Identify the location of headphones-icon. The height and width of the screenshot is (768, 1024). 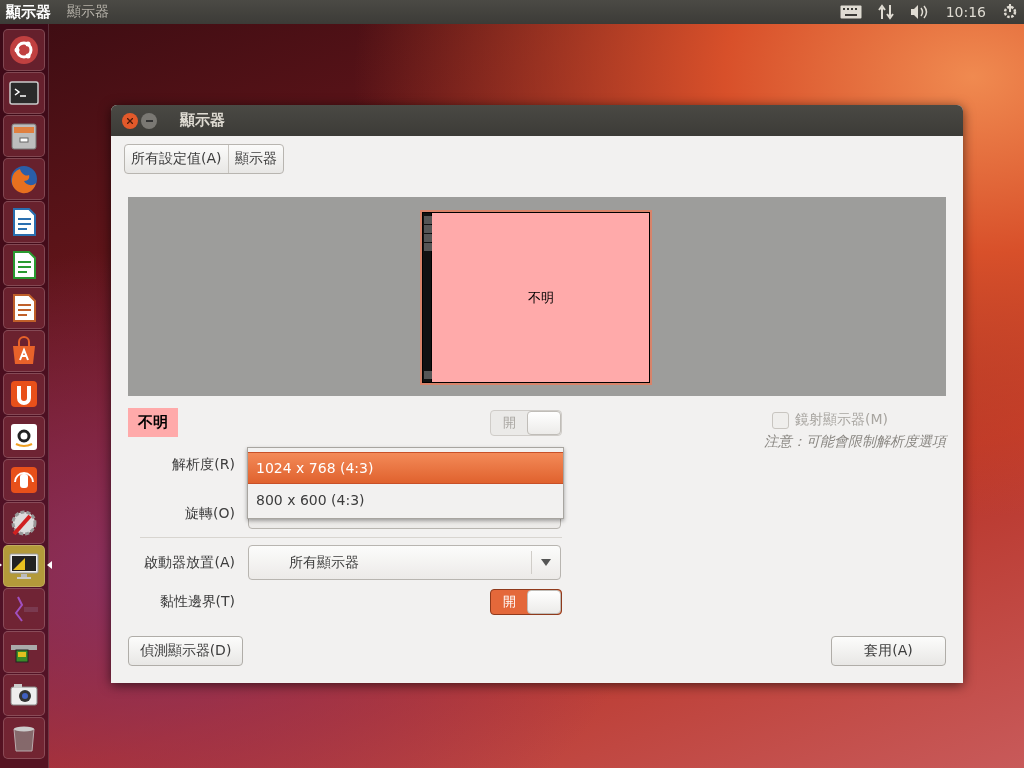
(24, 480).